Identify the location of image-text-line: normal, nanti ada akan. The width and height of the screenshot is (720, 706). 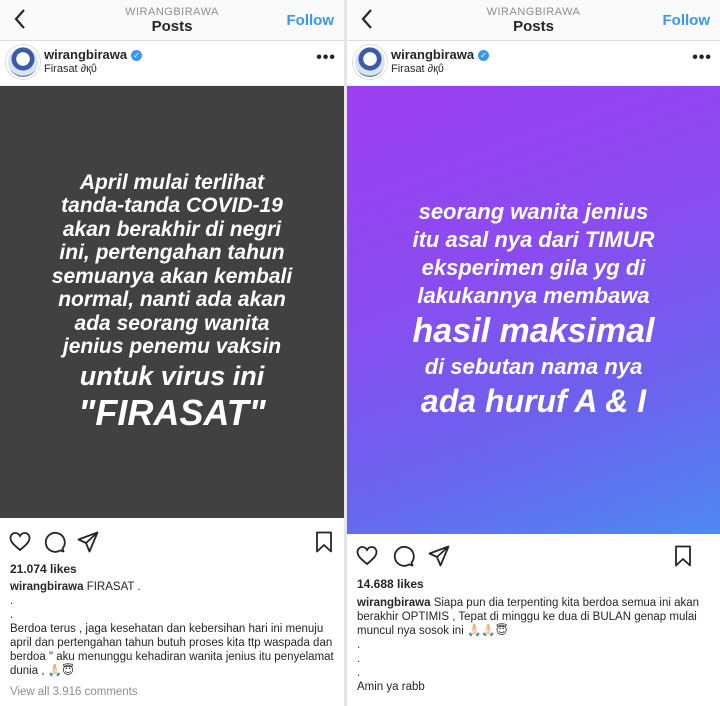
(172, 300).